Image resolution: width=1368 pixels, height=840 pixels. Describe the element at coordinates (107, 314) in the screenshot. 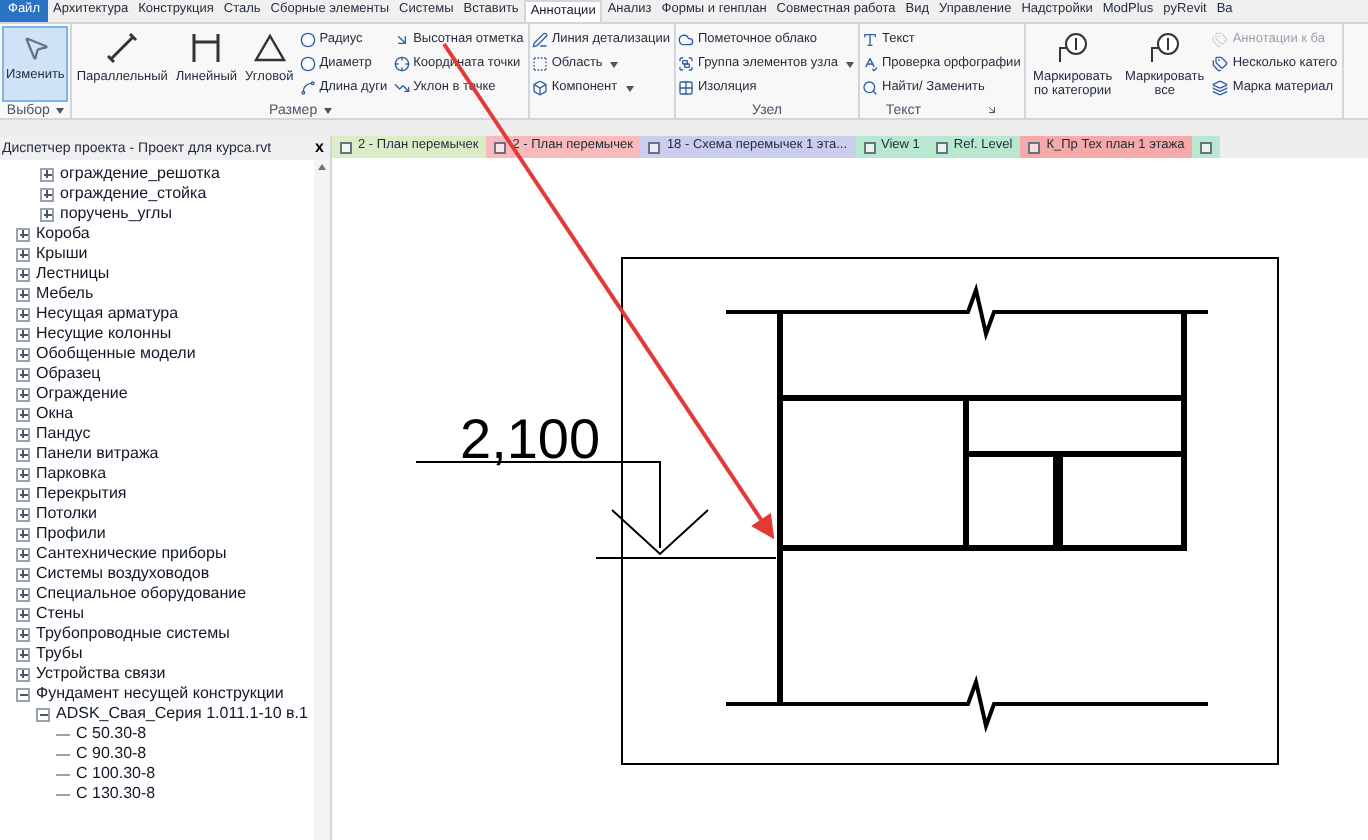

I see `tree-item: Несущая арматура` at that location.